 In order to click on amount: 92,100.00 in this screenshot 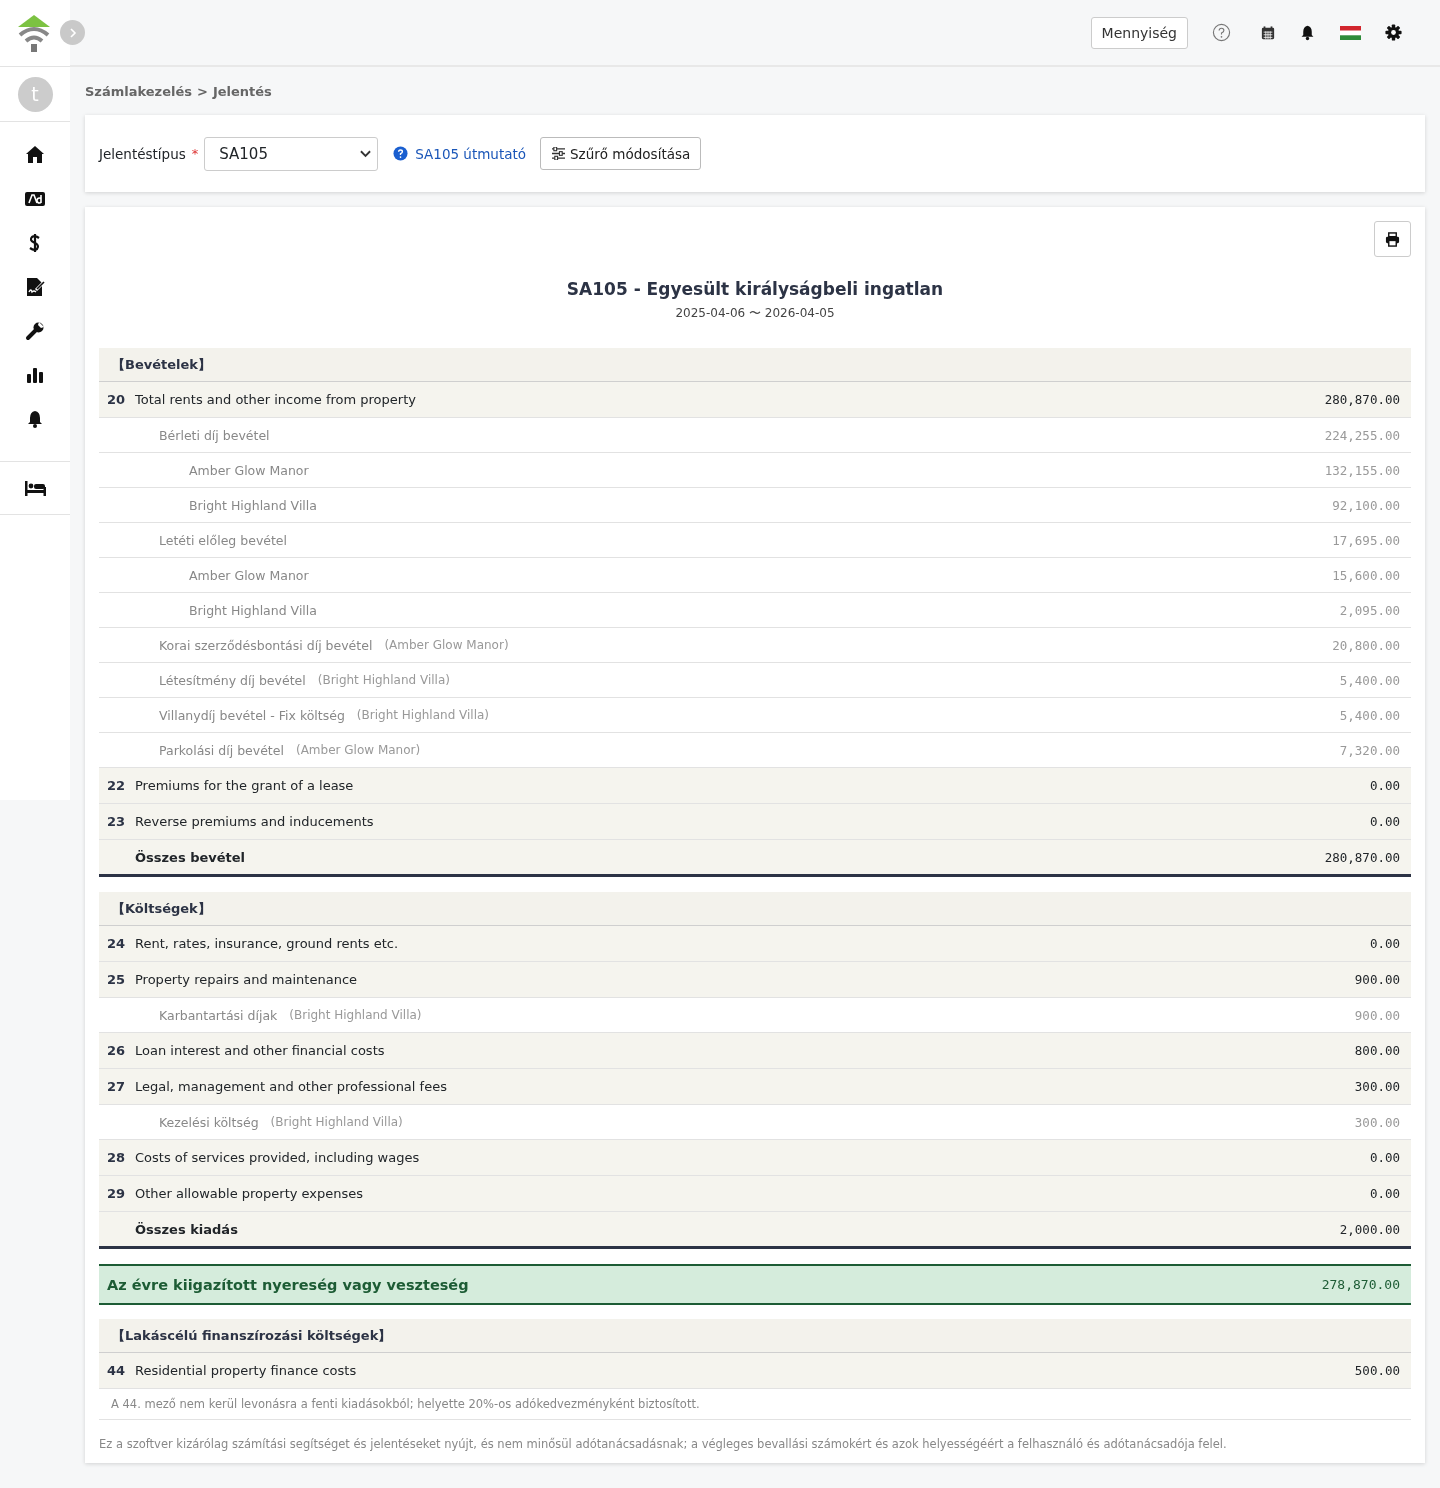, I will do `click(1366, 505)`.